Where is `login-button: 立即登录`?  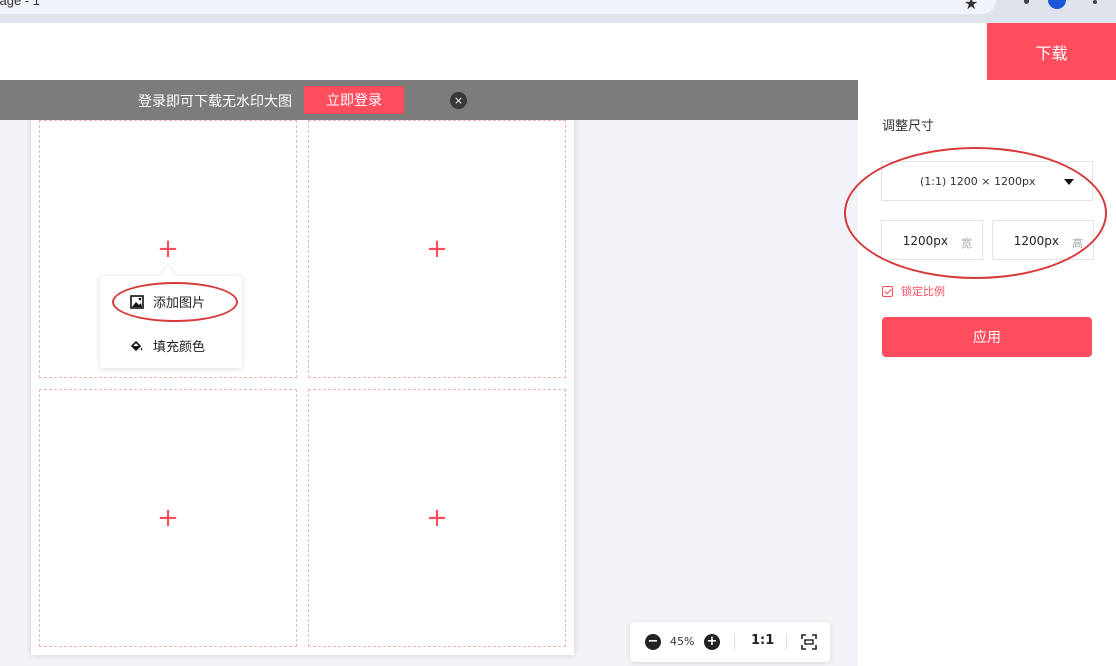 login-button: 立即登录 is located at coordinates (354, 100).